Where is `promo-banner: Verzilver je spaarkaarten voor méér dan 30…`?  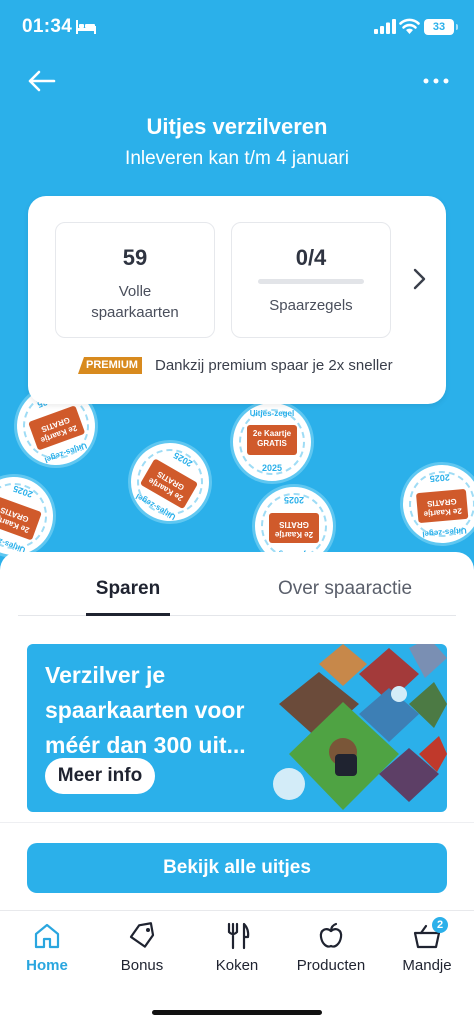 promo-banner: Verzilver je spaarkaarten voor méér dan 30… is located at coordinates (237, 728).